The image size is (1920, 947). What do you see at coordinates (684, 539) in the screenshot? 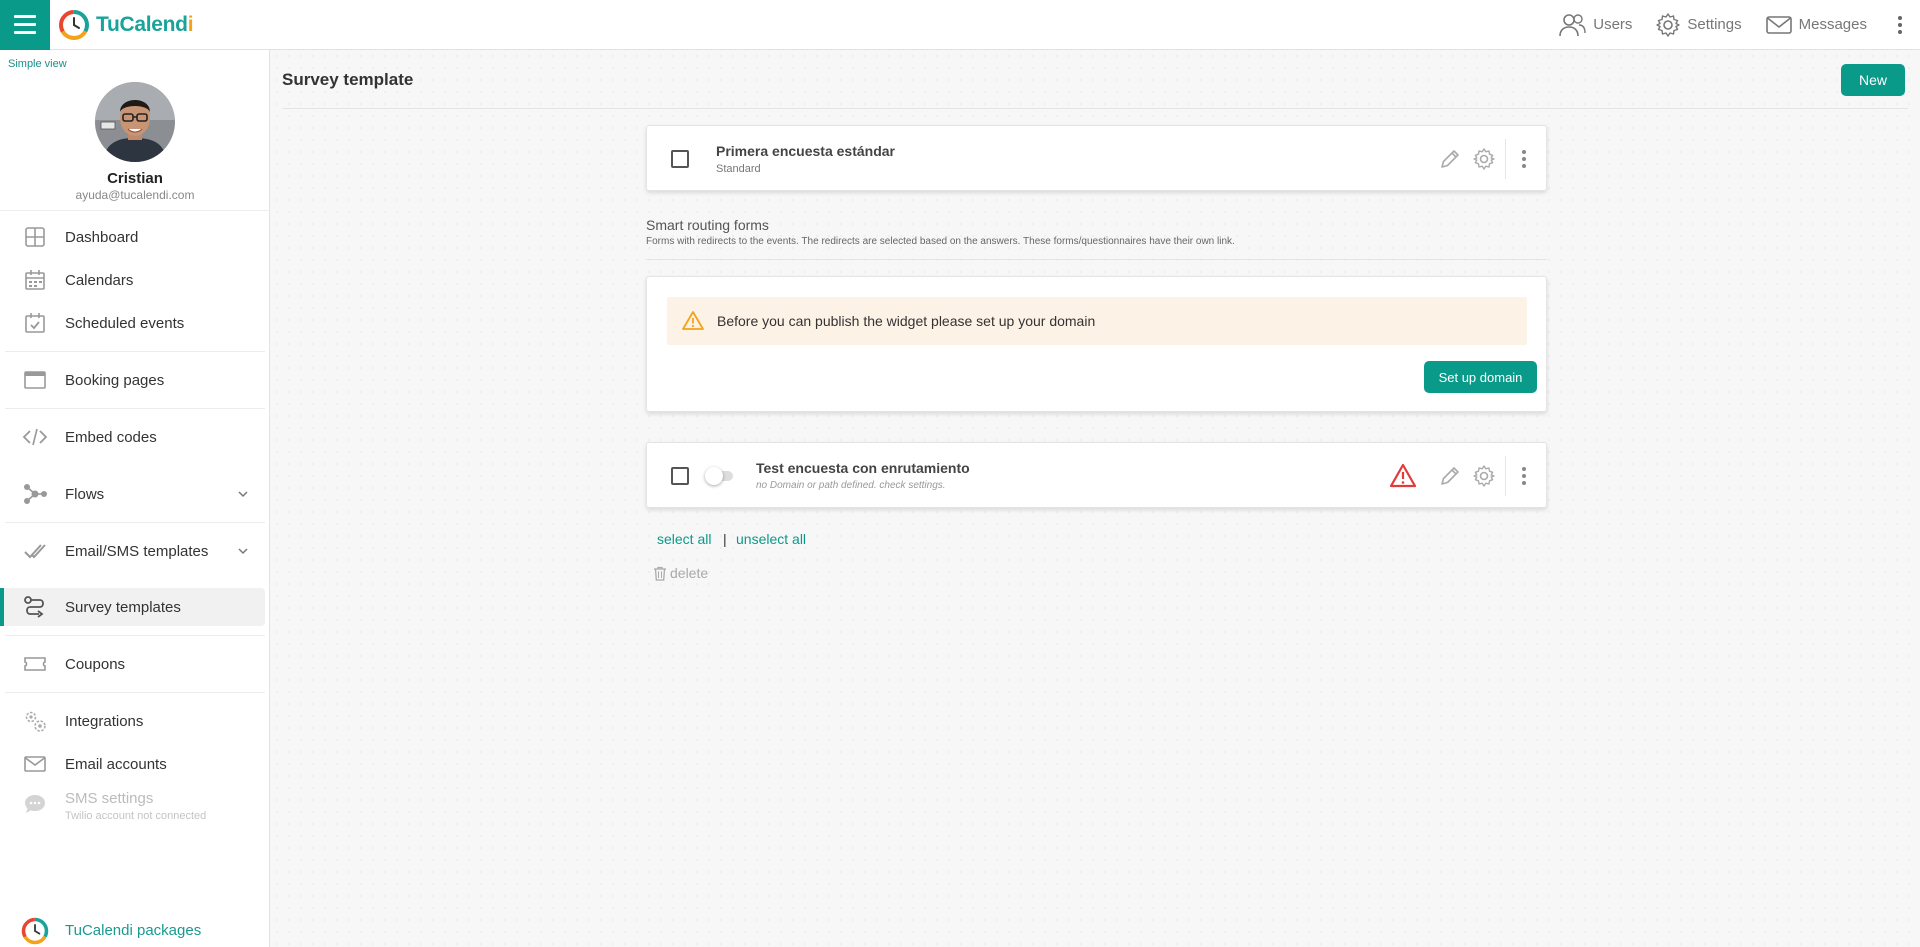
I see `select-all-link: select all` at bounding box center [684, 539].